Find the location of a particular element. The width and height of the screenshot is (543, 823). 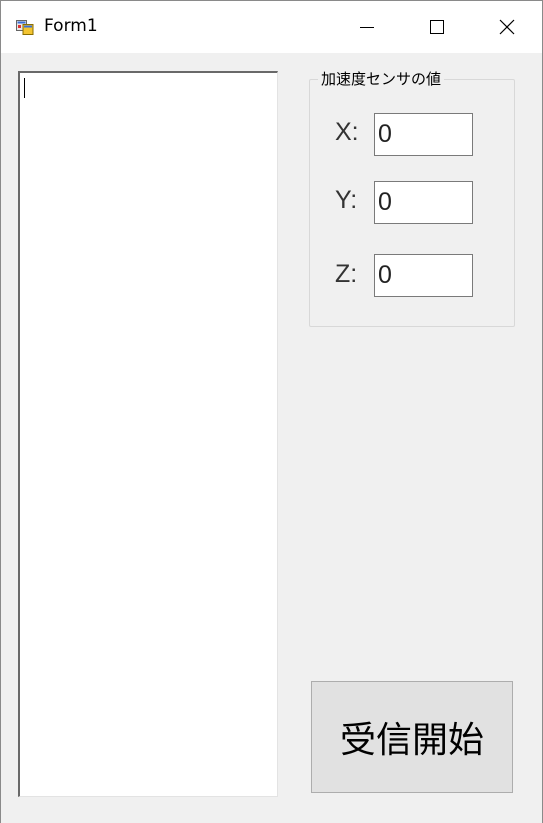

y-value-field: 0 is located at coordinates (423, 202).